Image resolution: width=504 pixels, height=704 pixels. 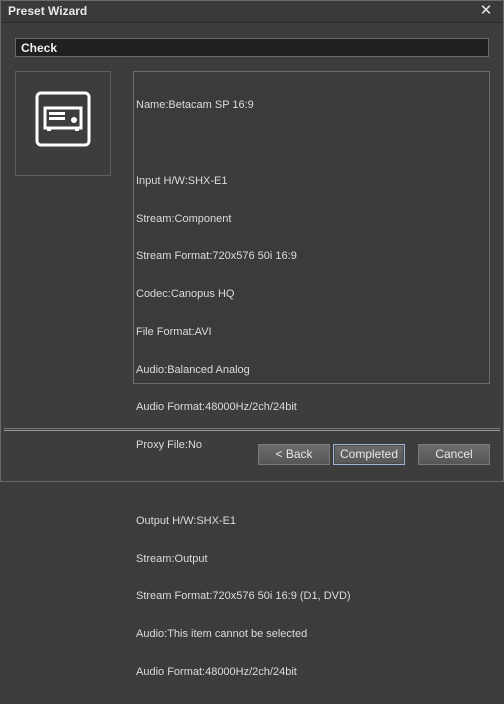 I want to click on footer-divider-highlight, so click(x=252, y=430).